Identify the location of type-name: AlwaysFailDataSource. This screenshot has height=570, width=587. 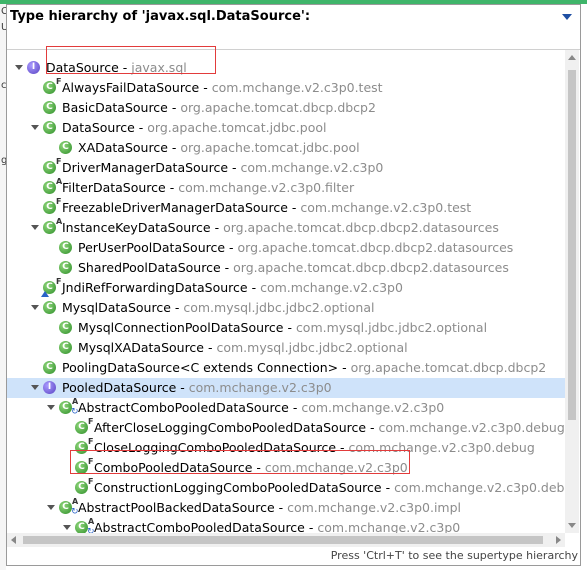
(131, 87).